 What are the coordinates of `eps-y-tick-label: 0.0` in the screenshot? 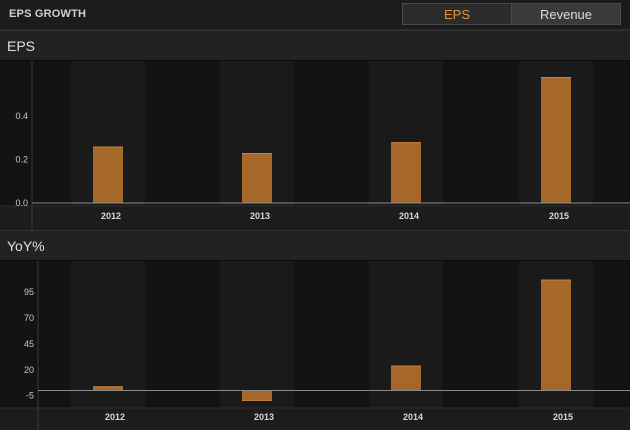 It's located at (21, 203).